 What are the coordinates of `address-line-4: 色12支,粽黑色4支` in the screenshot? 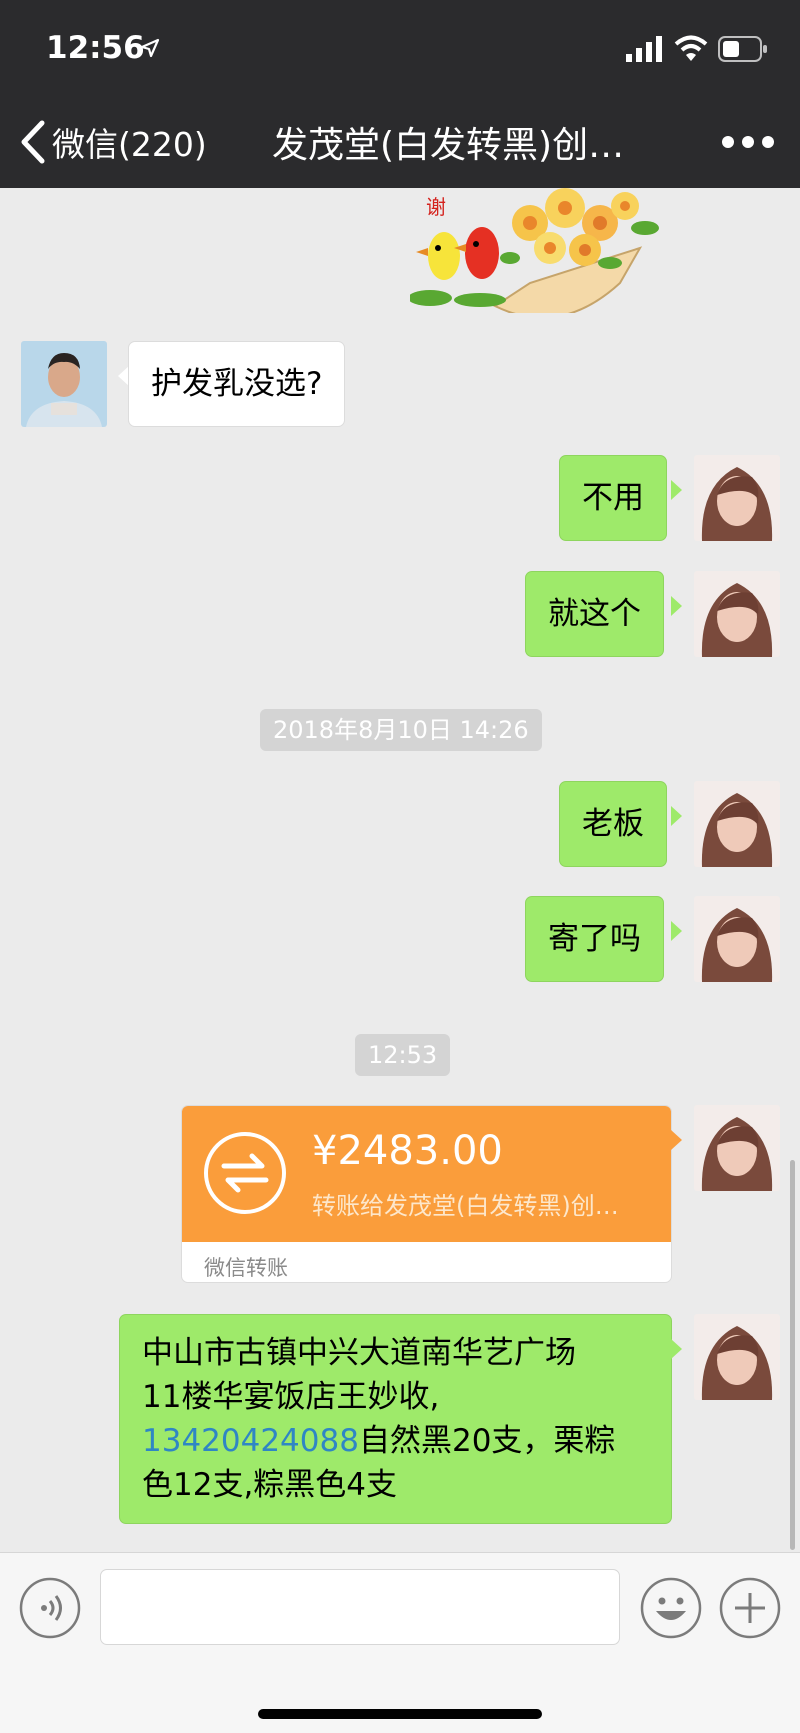 It's located at (270, 1485).